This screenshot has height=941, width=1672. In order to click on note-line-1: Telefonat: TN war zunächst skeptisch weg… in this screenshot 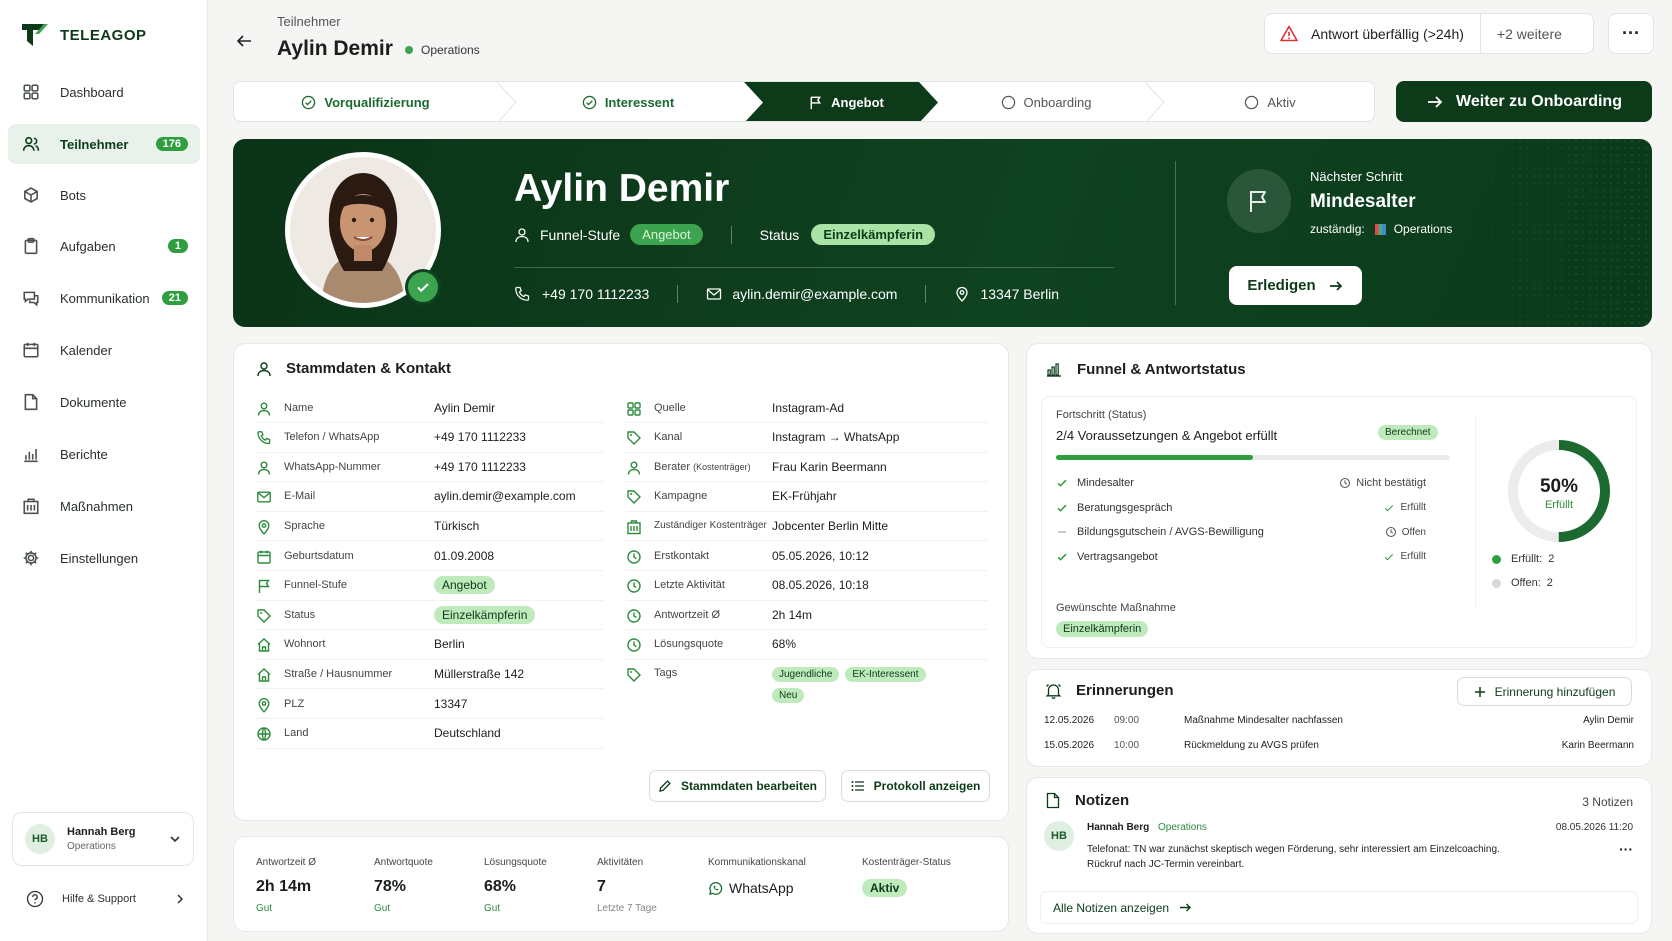, I will do `click(1293, 849)`.